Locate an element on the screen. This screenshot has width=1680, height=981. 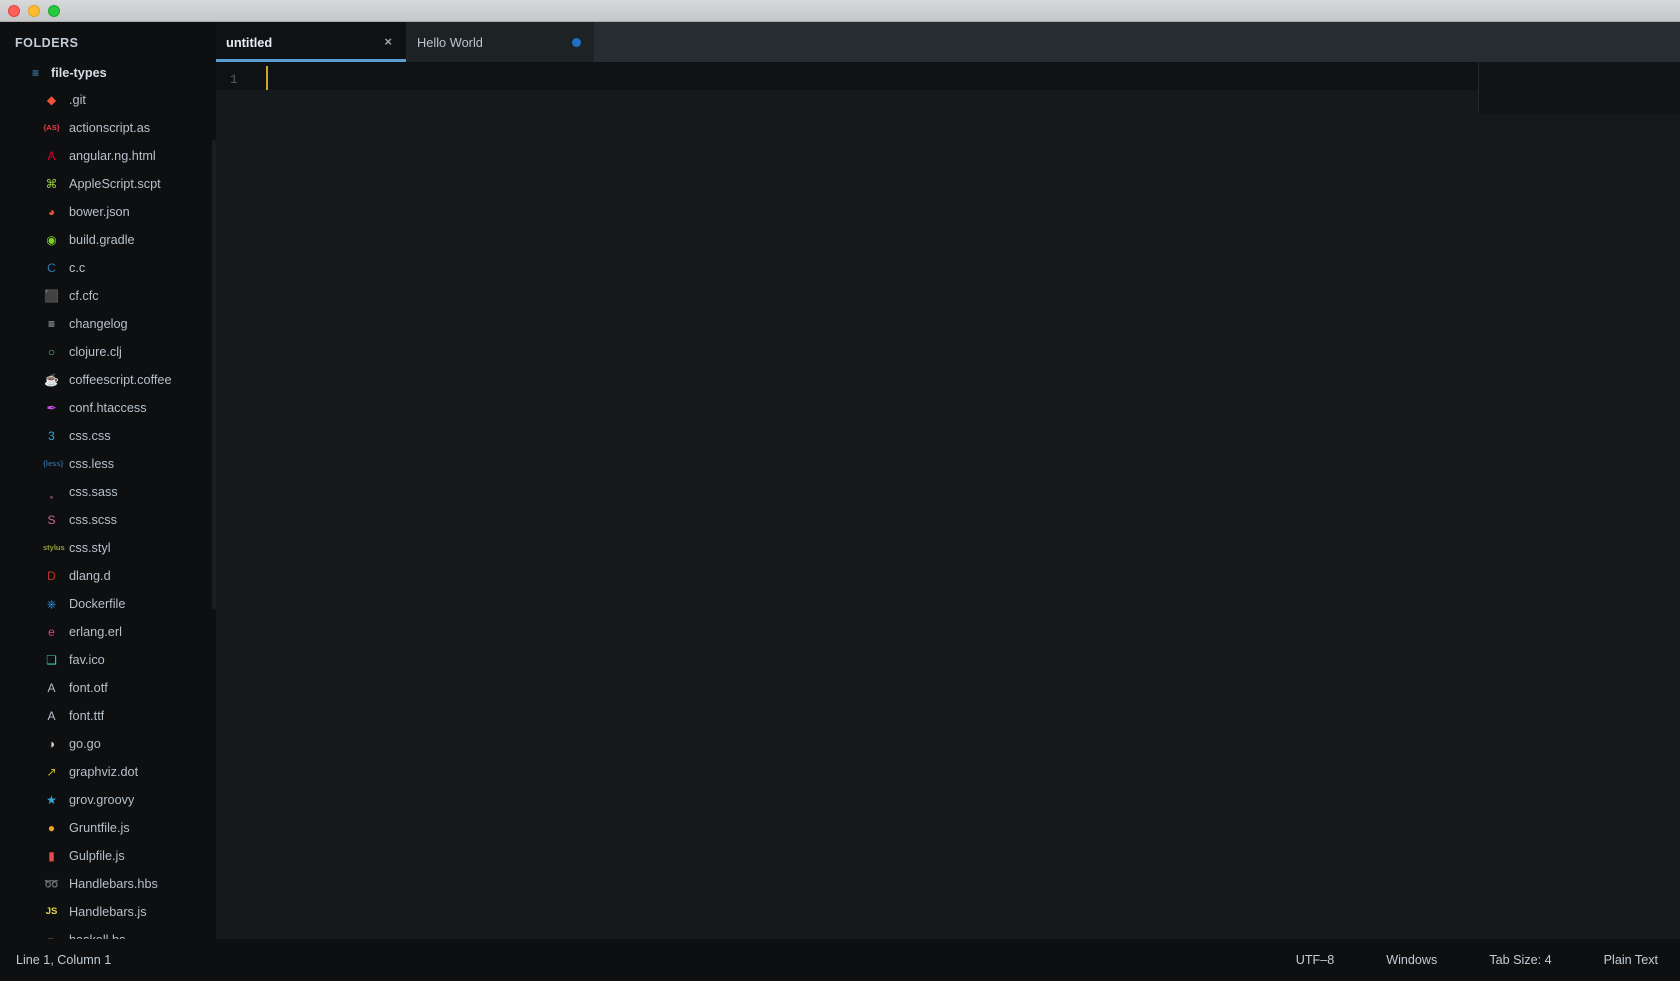
line-number-1: 1 is located at coordinates (234, 80).